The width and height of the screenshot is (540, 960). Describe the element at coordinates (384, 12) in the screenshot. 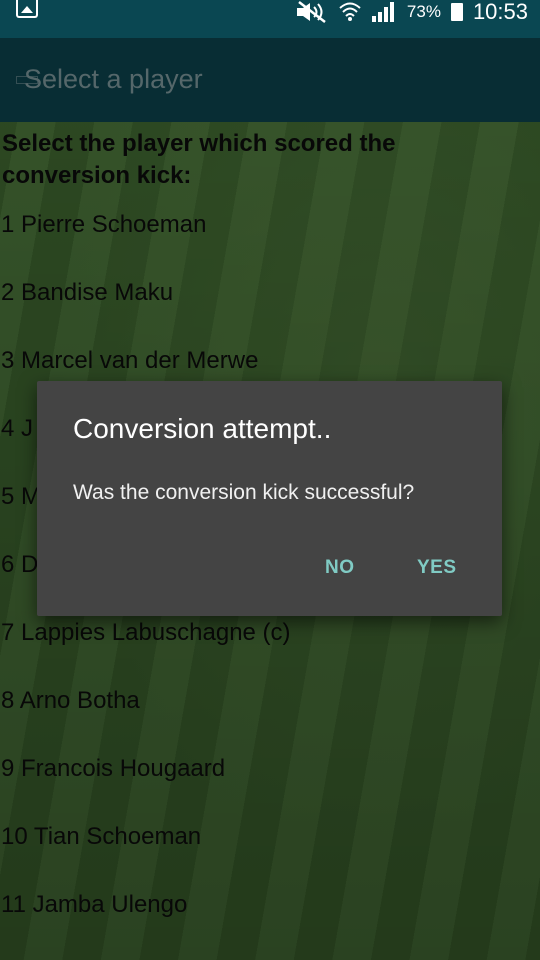

I see `signal-icon` at that location.